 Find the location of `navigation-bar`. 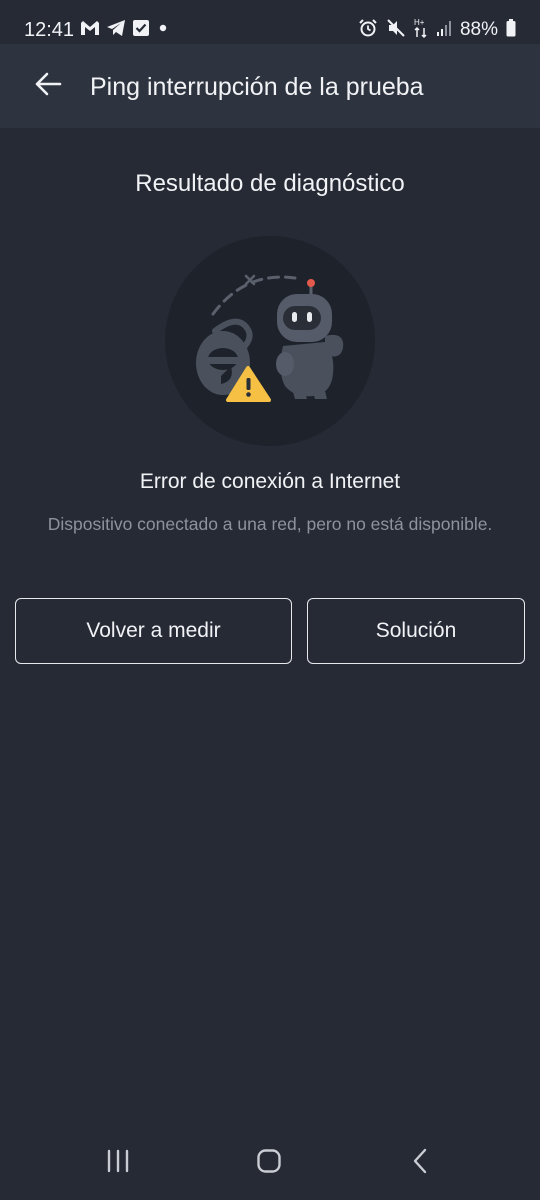

navigation-bar is located at coordinates (270, 1165).